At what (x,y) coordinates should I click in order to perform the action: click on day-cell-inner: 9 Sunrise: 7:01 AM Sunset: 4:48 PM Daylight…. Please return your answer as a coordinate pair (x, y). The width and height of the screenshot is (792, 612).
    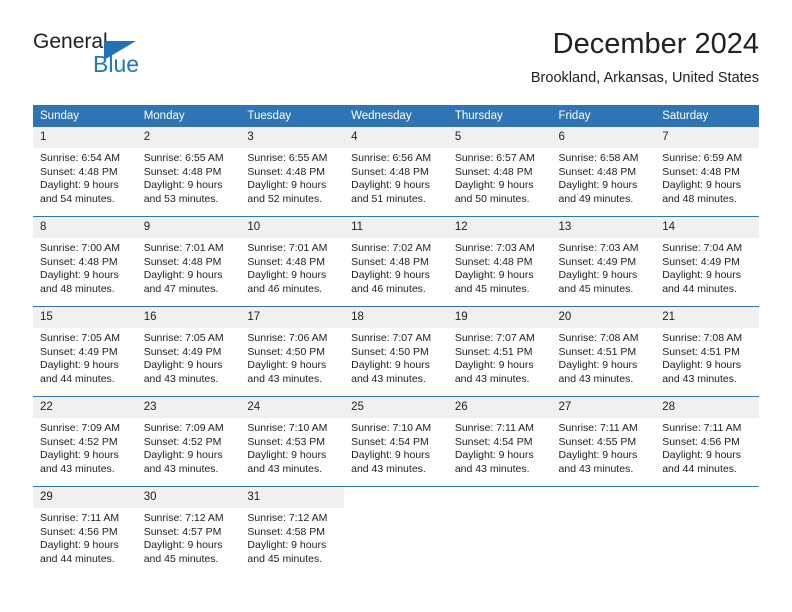
    Looking at the image, I should click on (188, 257).